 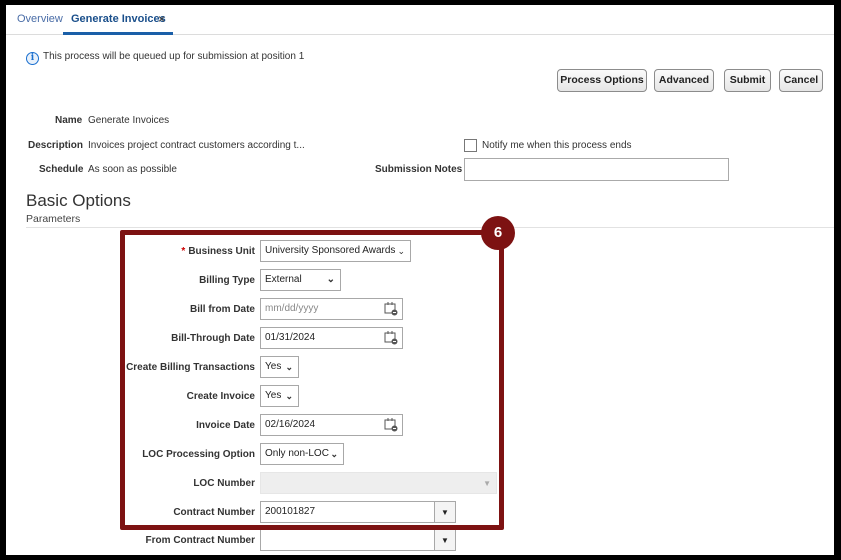 What do you see at coordinates (78, 200) in the screenshot?
I see `section-title: Basic Options` at bounding box center [78, 200].